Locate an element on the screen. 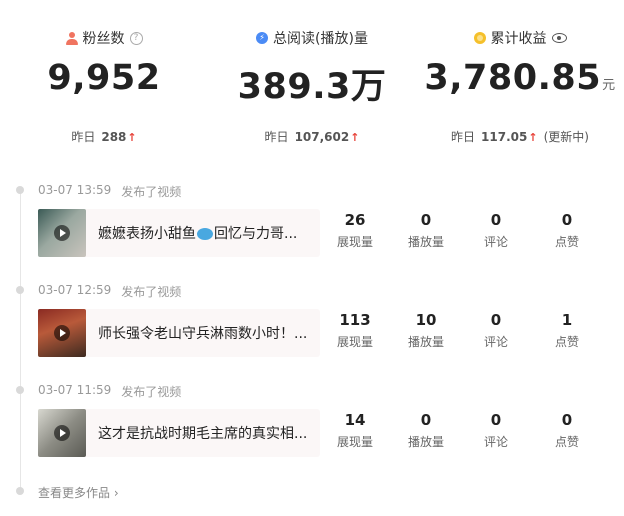 The width and height of the screenshot is (624, 516). yesterday-value: 117.05↑ is located at coordinates (509, 136).